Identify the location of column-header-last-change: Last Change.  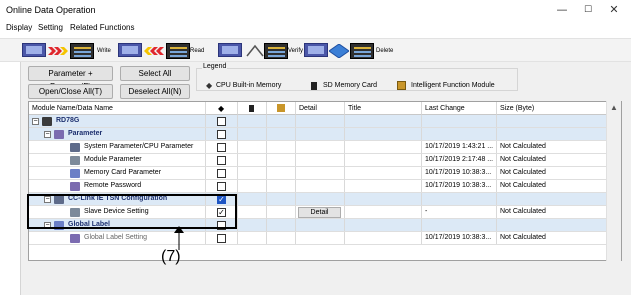
(459, 108).